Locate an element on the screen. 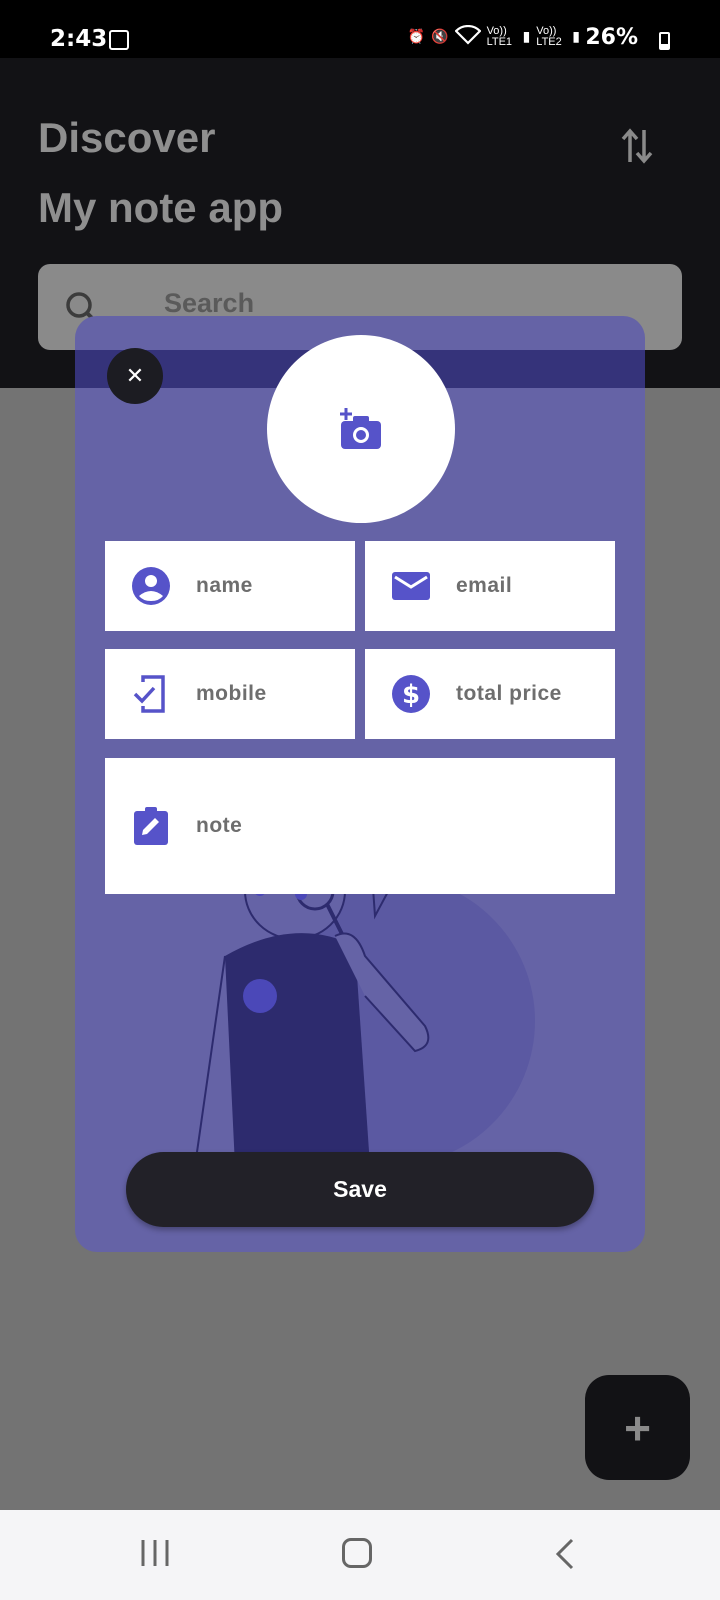 The image size is (720, 1600). add-note-button: + is located at coordinates (637, 1427).